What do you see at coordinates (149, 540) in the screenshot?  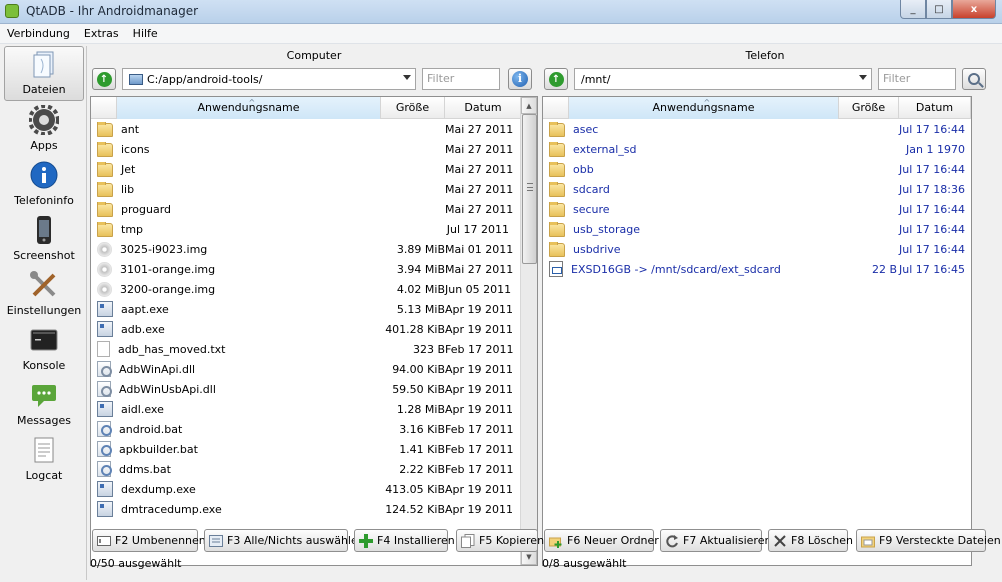 I see `rename-button: F2 Umbenennen` at bounding box center [149, 540].